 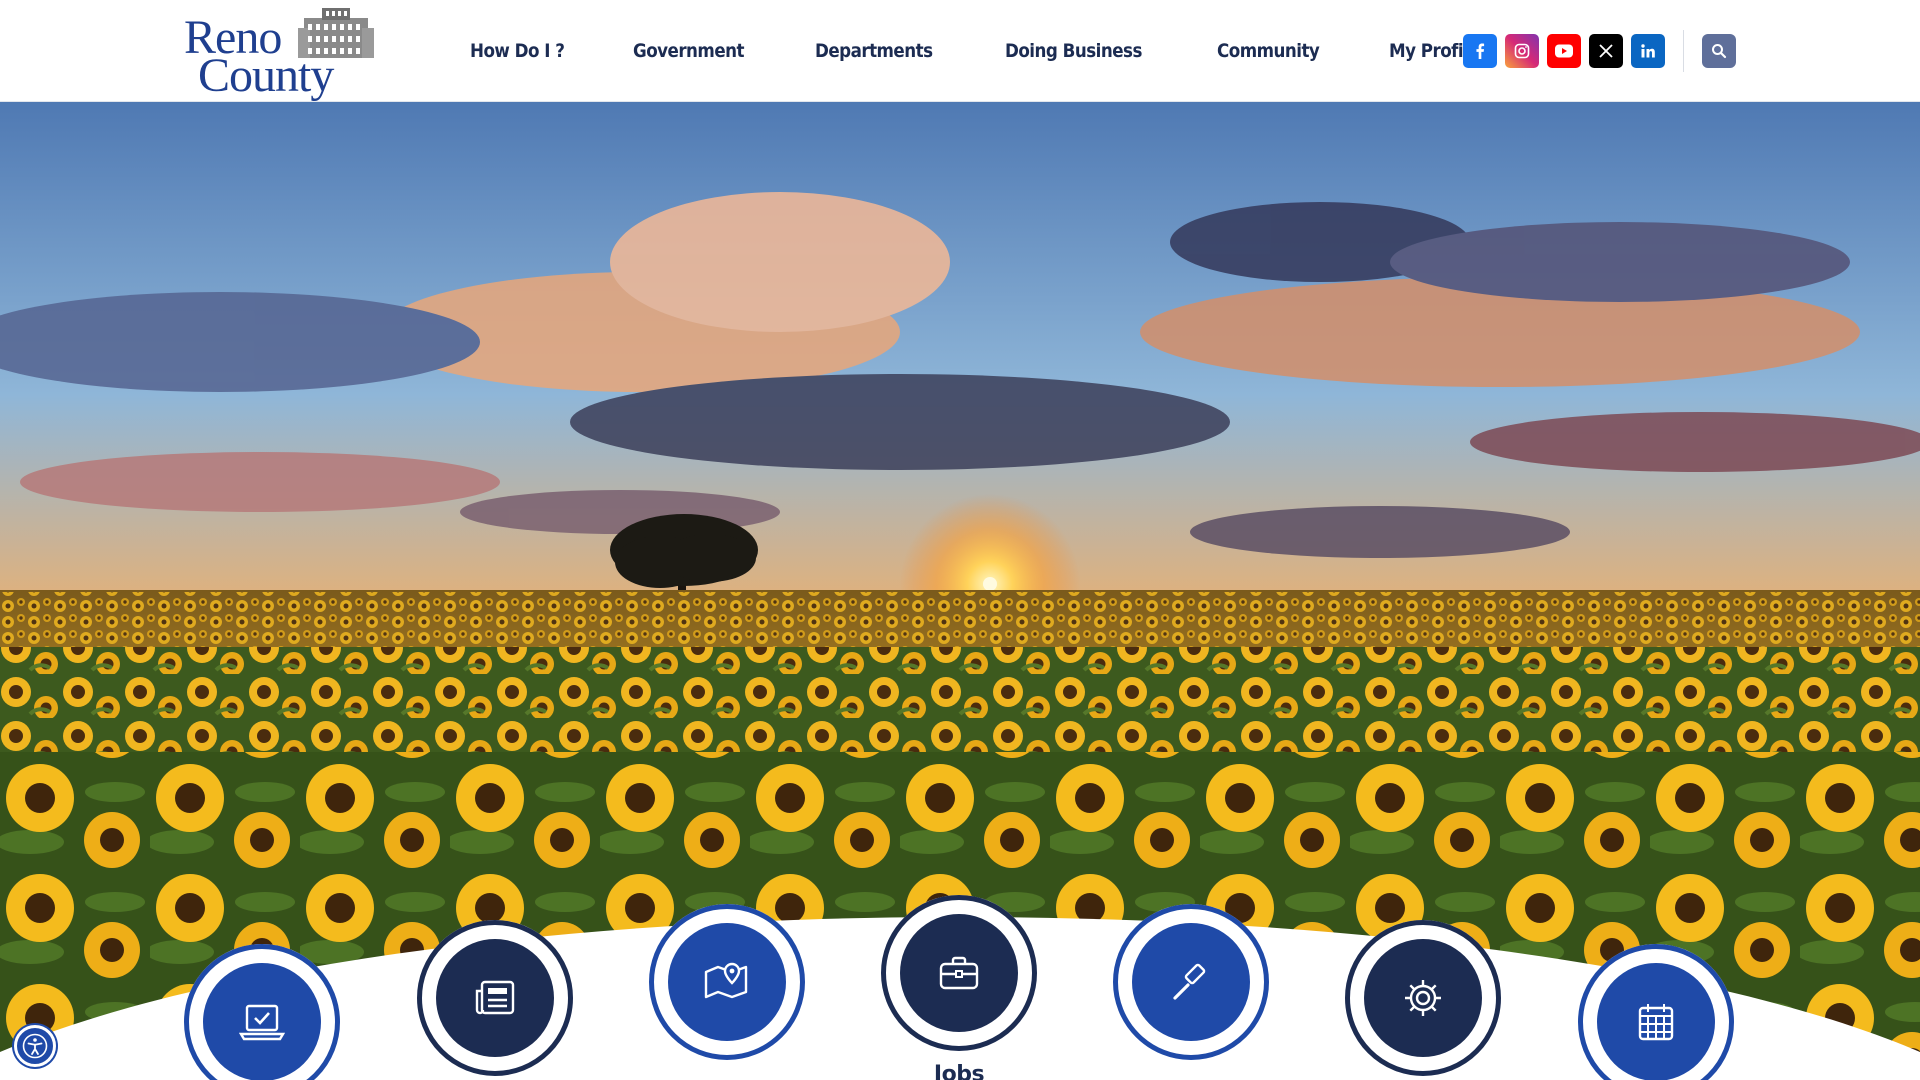 What do you see at coordinates (262, 1022) in the screenshot?
I see `laptop-check-icon` at bounding box center [262, 1022].